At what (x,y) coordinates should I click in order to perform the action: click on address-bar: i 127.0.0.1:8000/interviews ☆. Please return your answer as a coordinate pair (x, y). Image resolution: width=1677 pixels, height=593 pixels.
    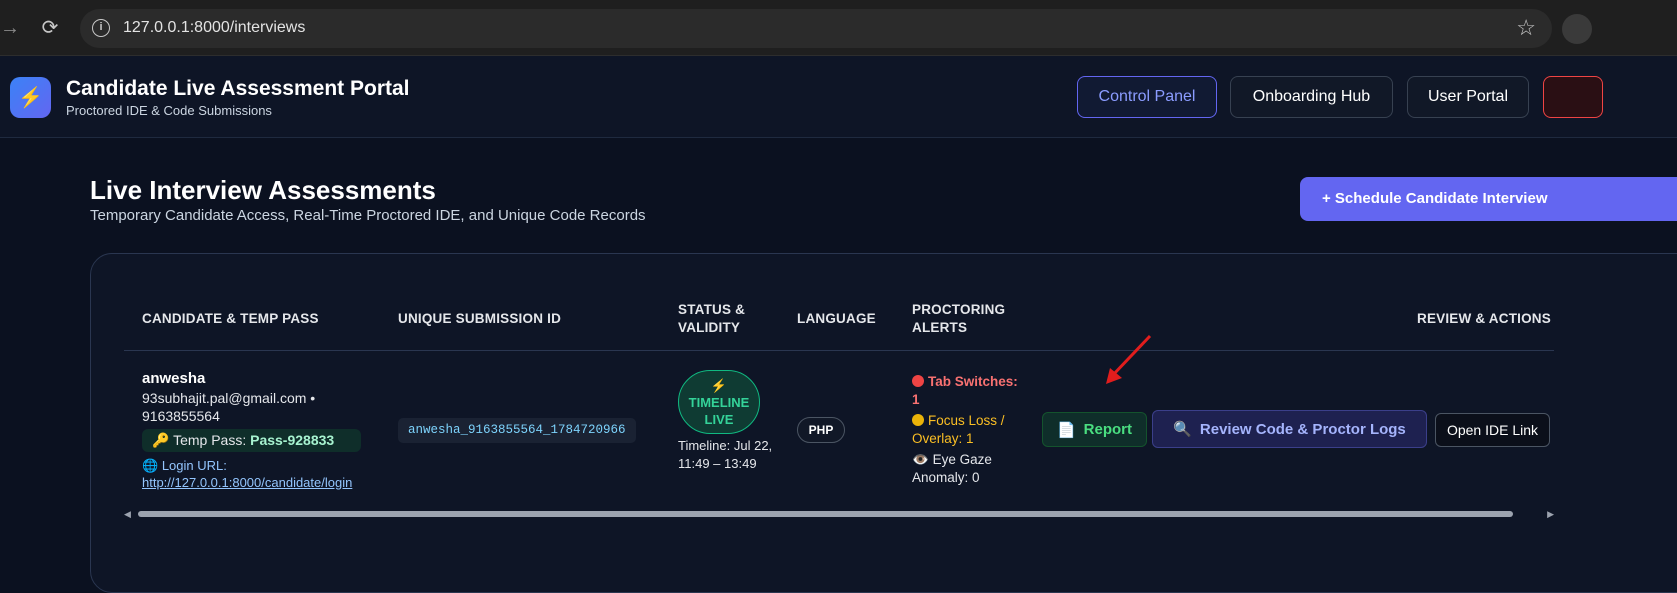
    Looking at the image, I should click on (816, 28).